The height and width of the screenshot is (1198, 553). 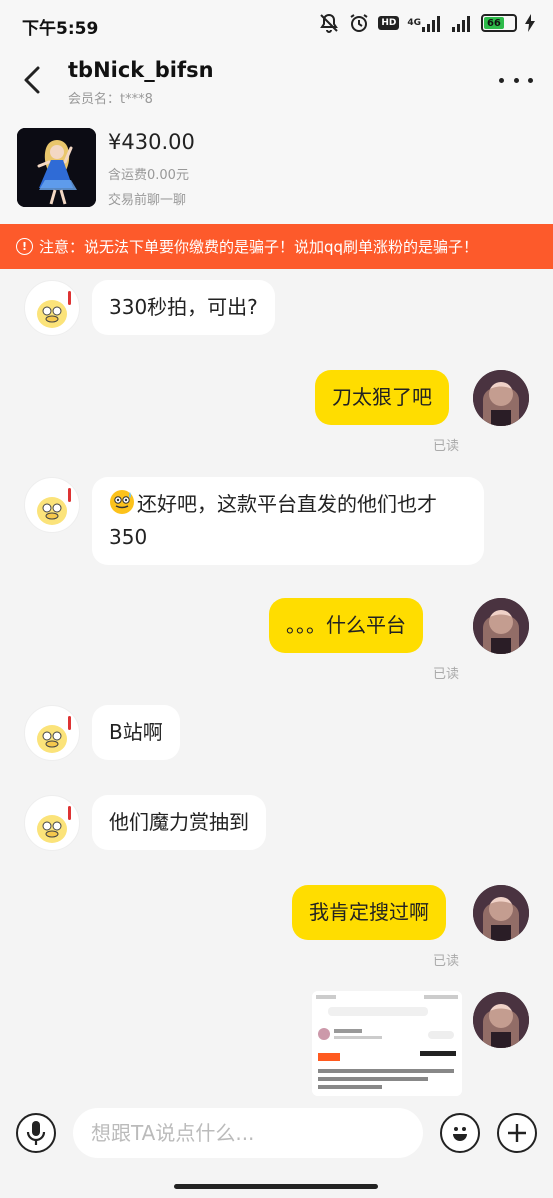 What do you see at coordinates (516, 80) in the screenshot?
I see `more-options-button` at bounding box center [516, 80].